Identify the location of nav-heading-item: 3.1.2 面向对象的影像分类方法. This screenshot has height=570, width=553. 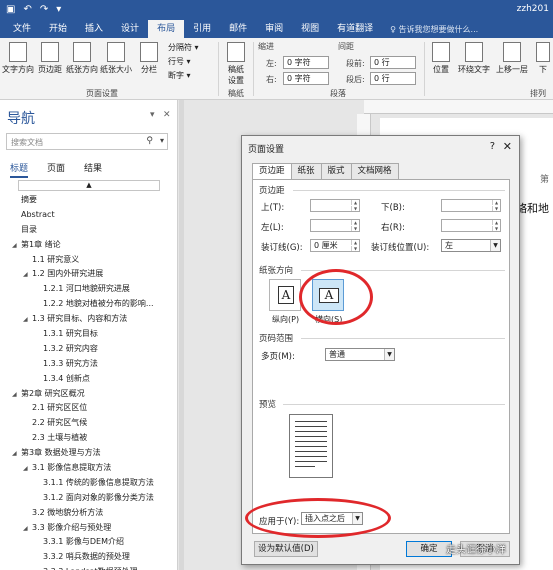
(88, 498).